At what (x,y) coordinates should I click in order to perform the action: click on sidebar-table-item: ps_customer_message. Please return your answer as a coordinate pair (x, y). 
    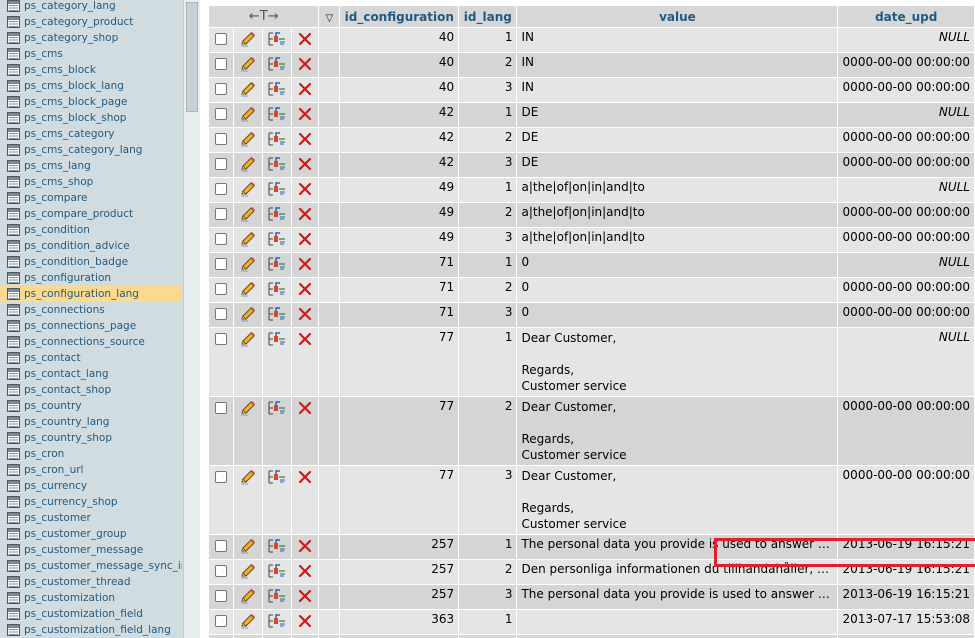
    Looking at the image, I should click on (91, 550).